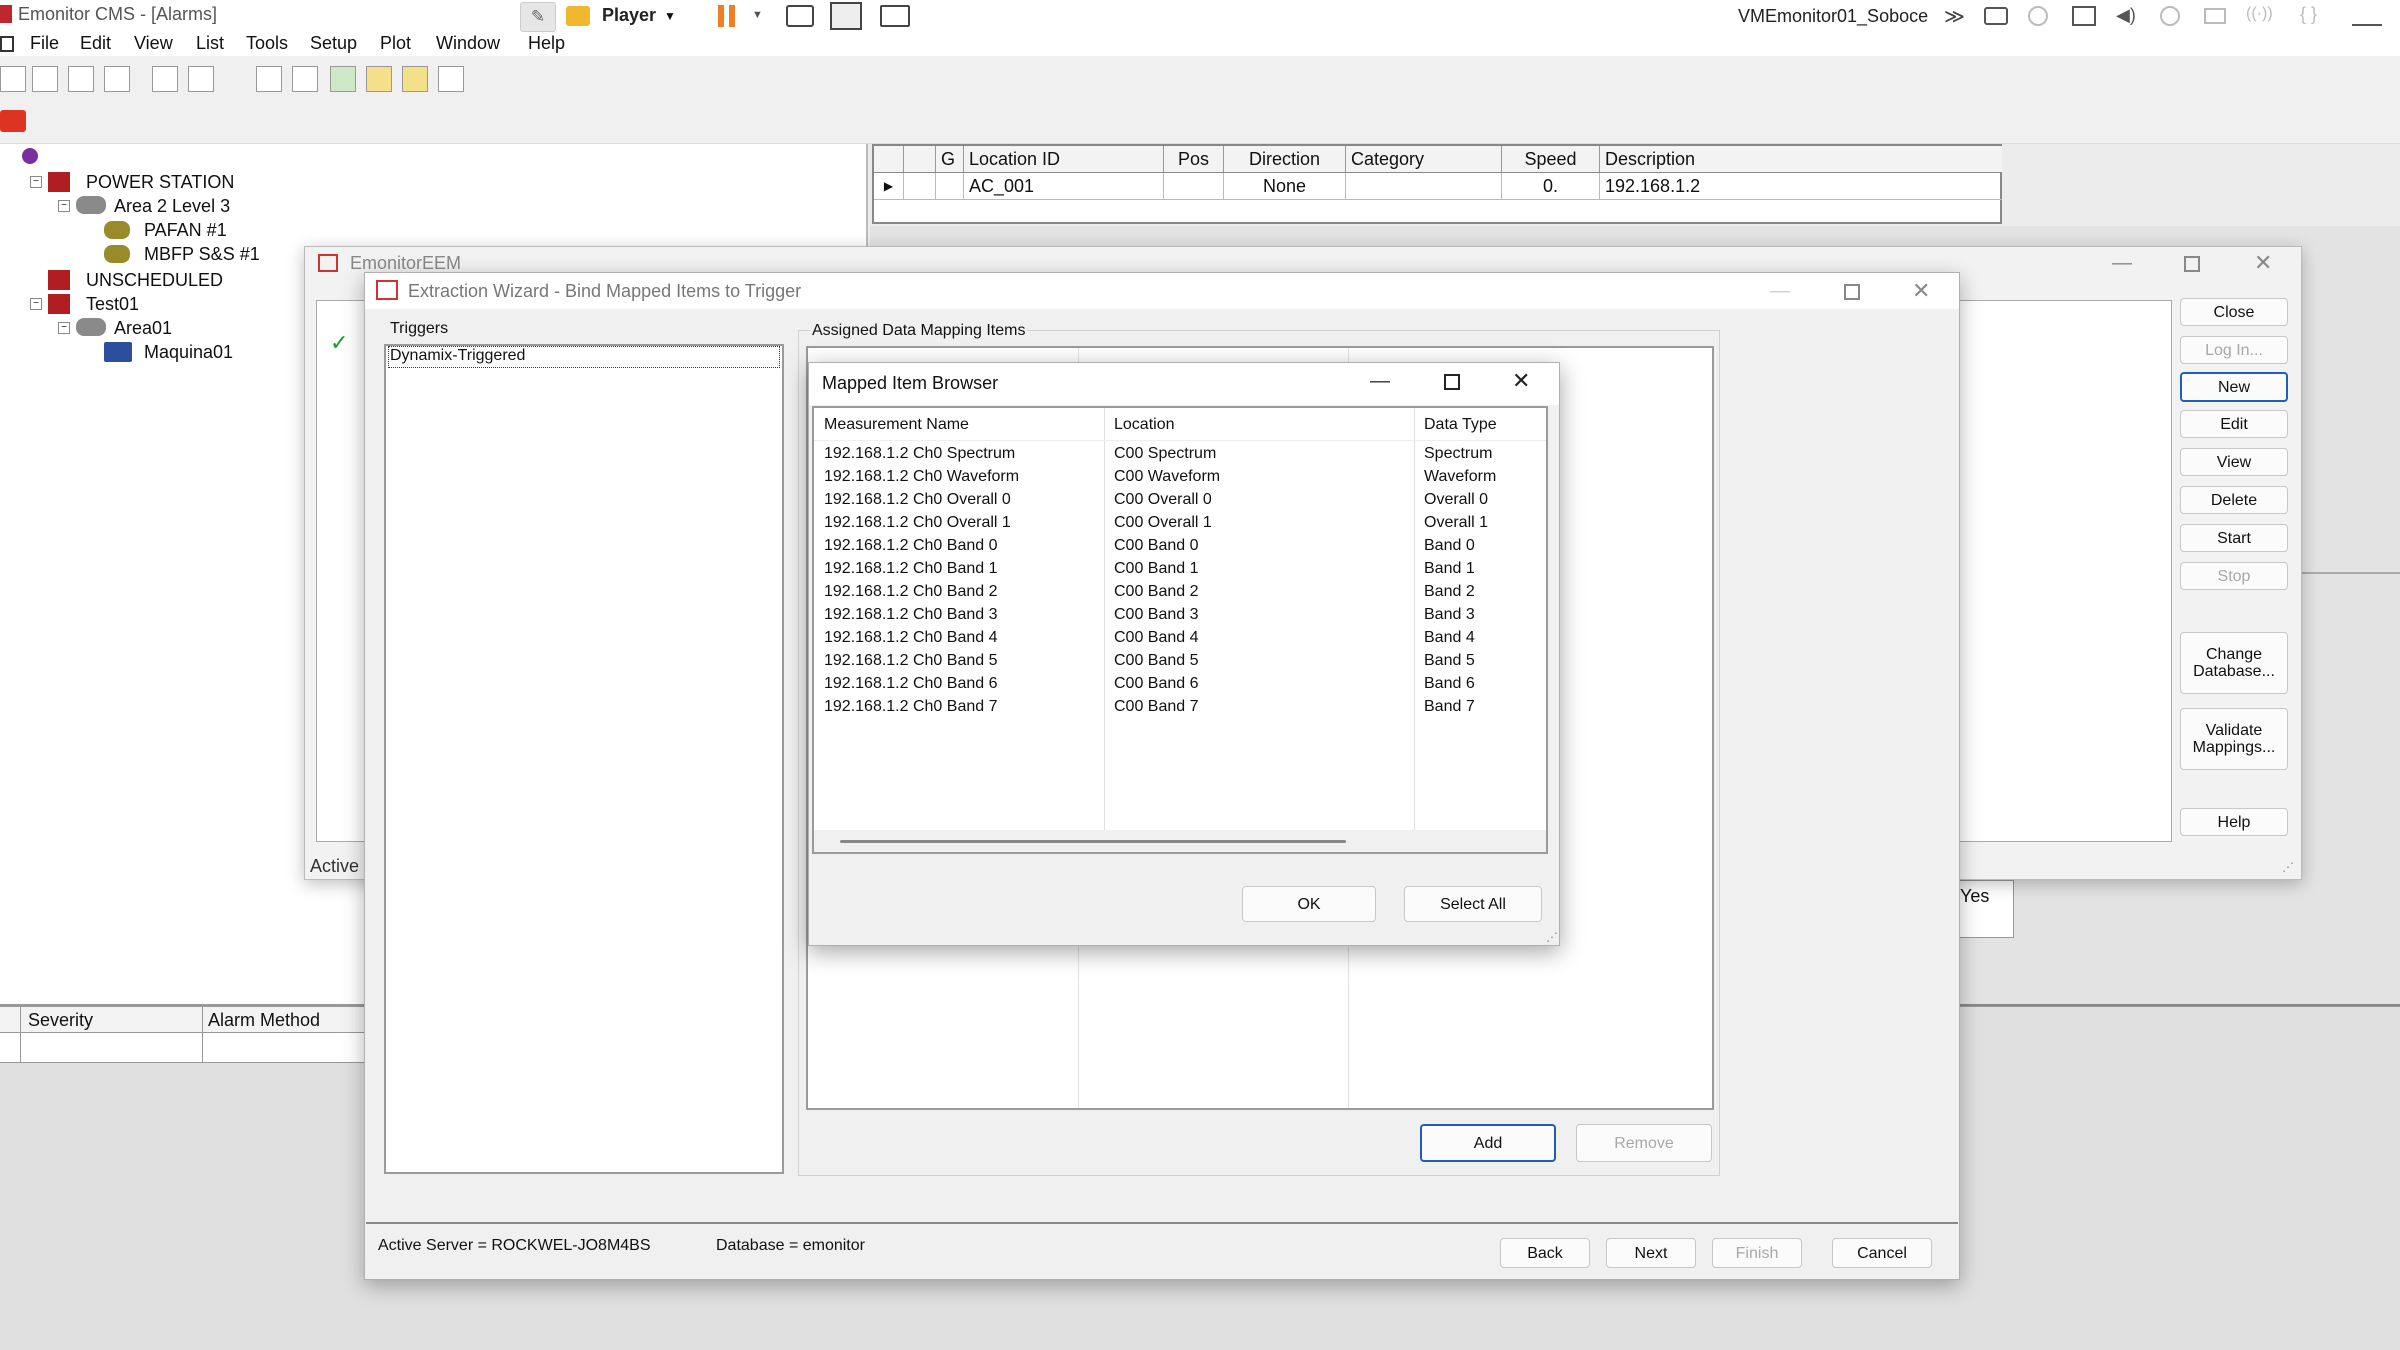 This screenshot has height=1350, width=2400. What do you see at coordinates (584, 759) in the screenshot?
I see `triggers-list` at bounding box center [584, 759].